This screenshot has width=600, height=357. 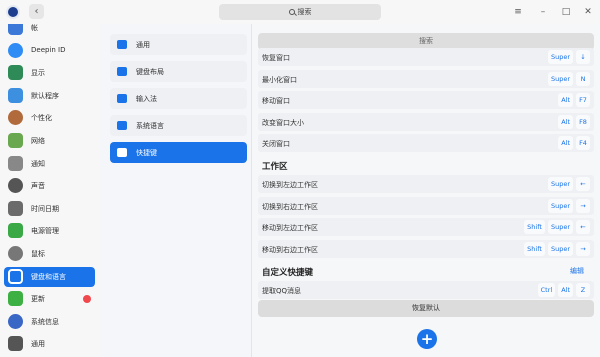 I want to click on key-cap: ↓, so click(x=583, y=57).